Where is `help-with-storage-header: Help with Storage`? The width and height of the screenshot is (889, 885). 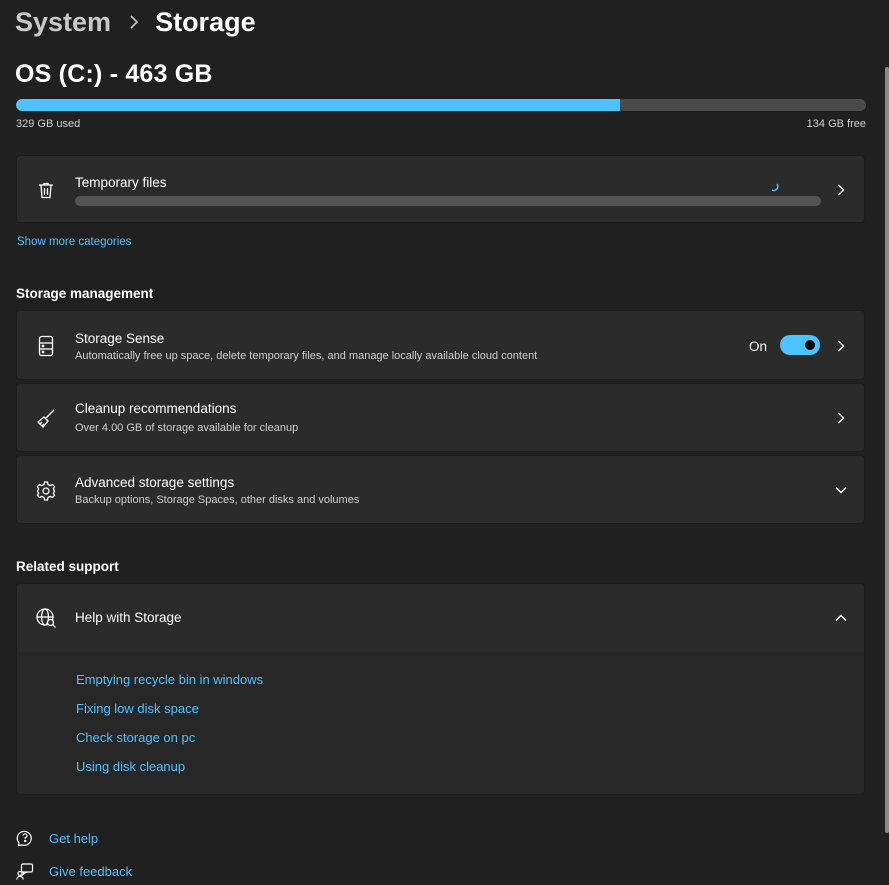 help-with-storage-header: Help with Storage is located at coordinates (440, 618).